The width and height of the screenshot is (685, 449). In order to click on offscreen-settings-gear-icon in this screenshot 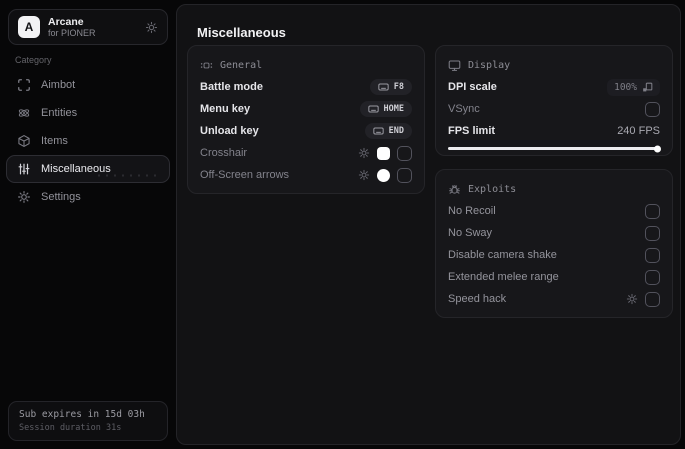, I will do `click(364, 175)`.